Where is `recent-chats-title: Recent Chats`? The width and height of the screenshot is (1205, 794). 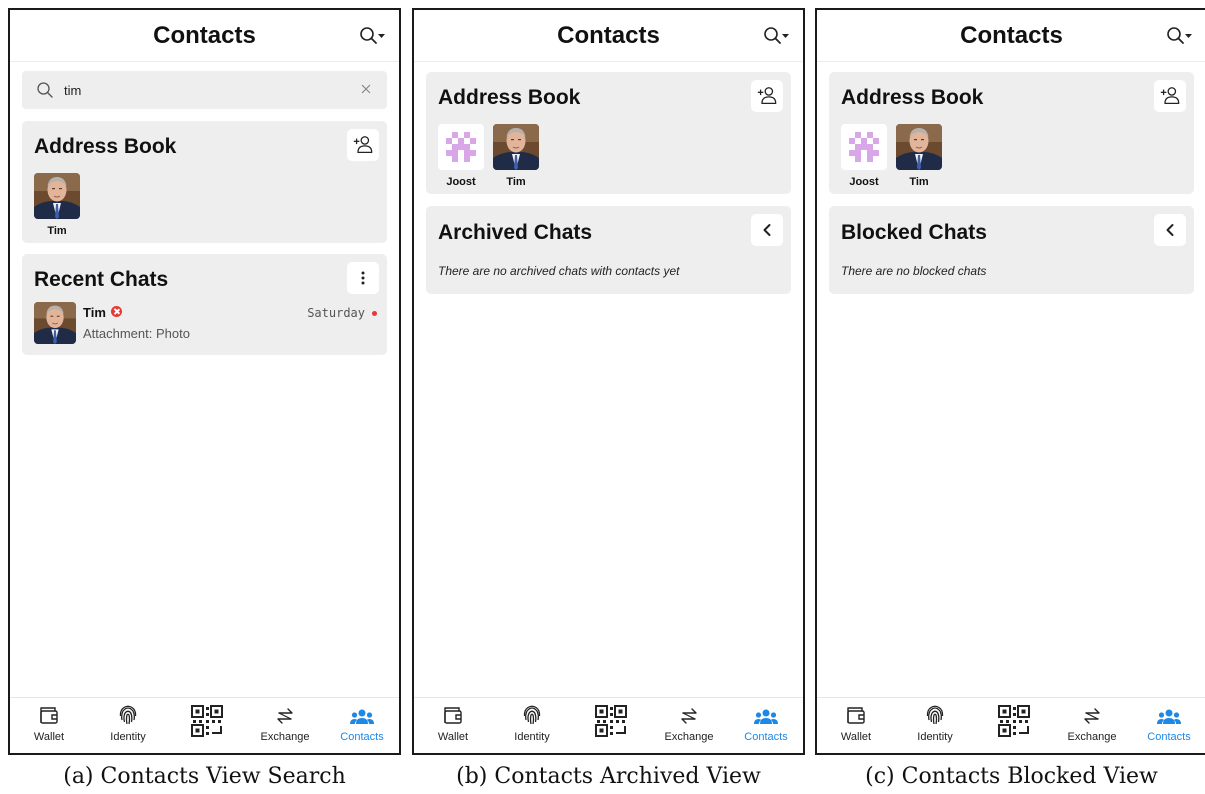
recent-chats-title: Recent Chats is located at coordinates (101, 279).